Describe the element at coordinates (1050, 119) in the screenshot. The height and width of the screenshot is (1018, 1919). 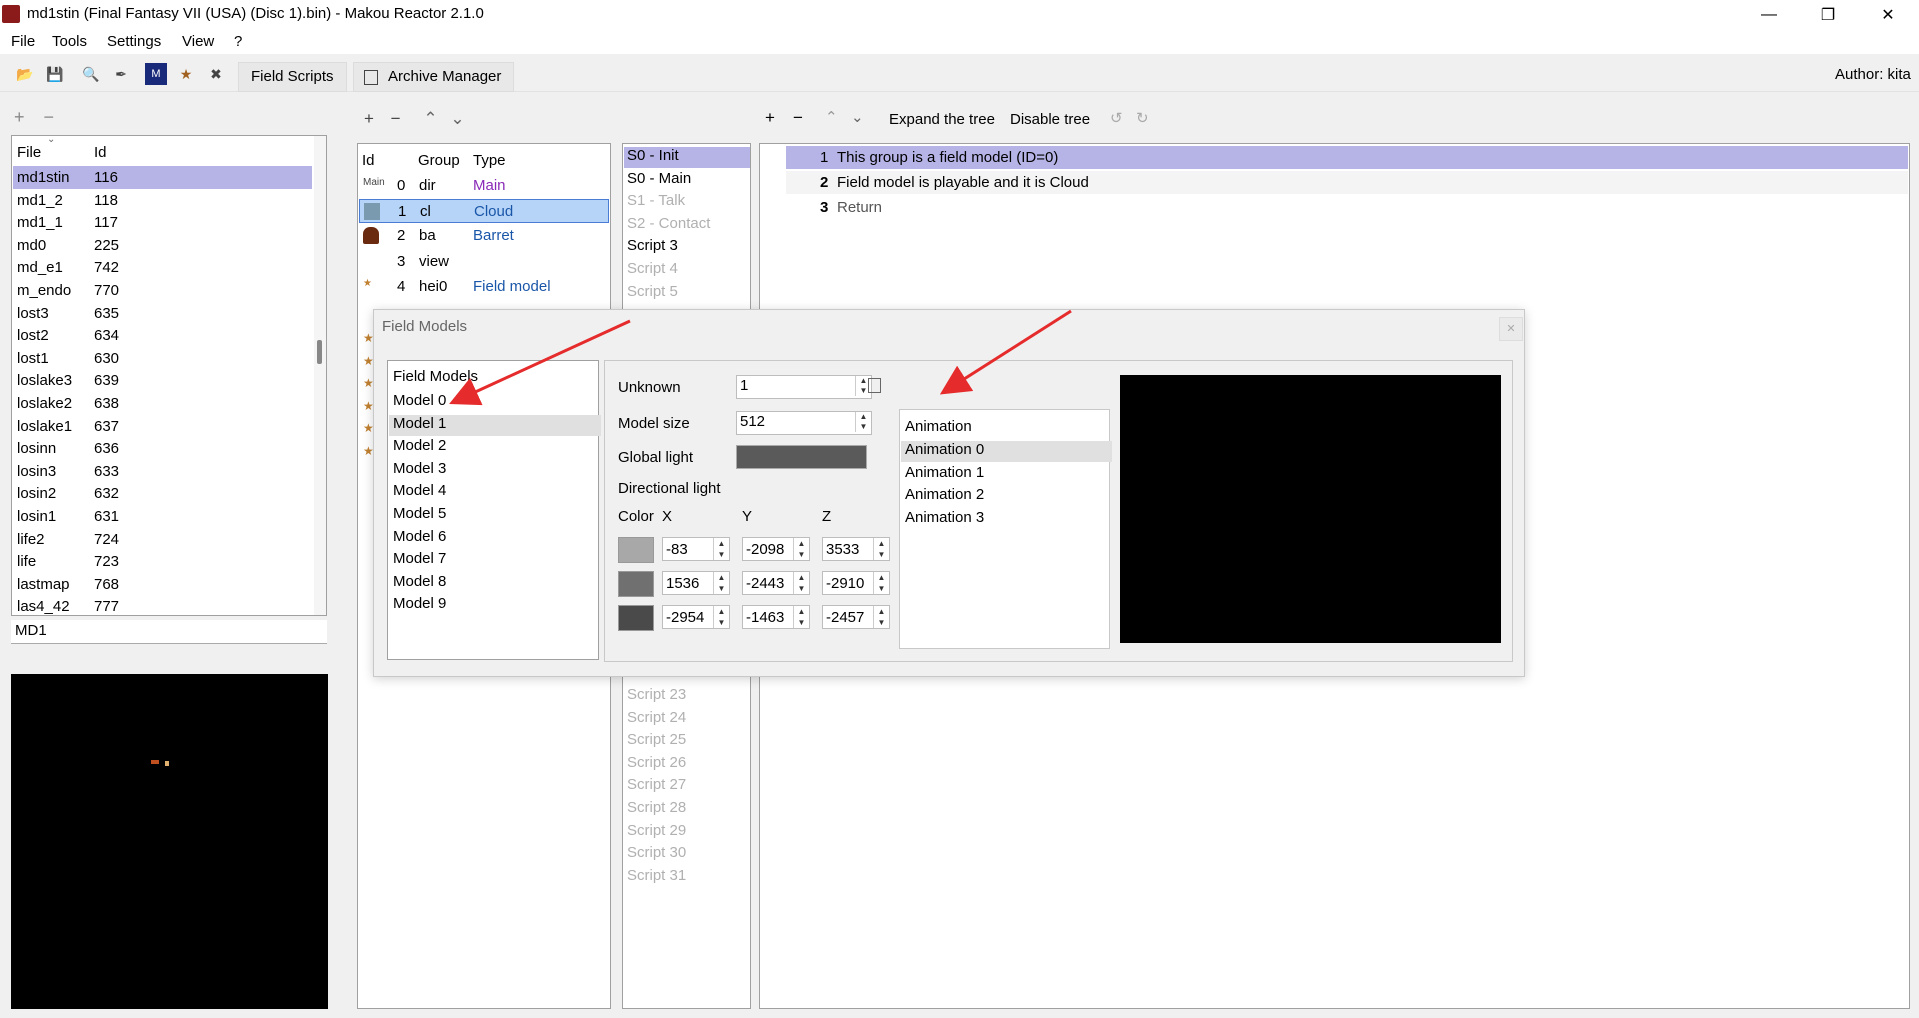
I see `disable-tree-button: Disable tree` at that location.